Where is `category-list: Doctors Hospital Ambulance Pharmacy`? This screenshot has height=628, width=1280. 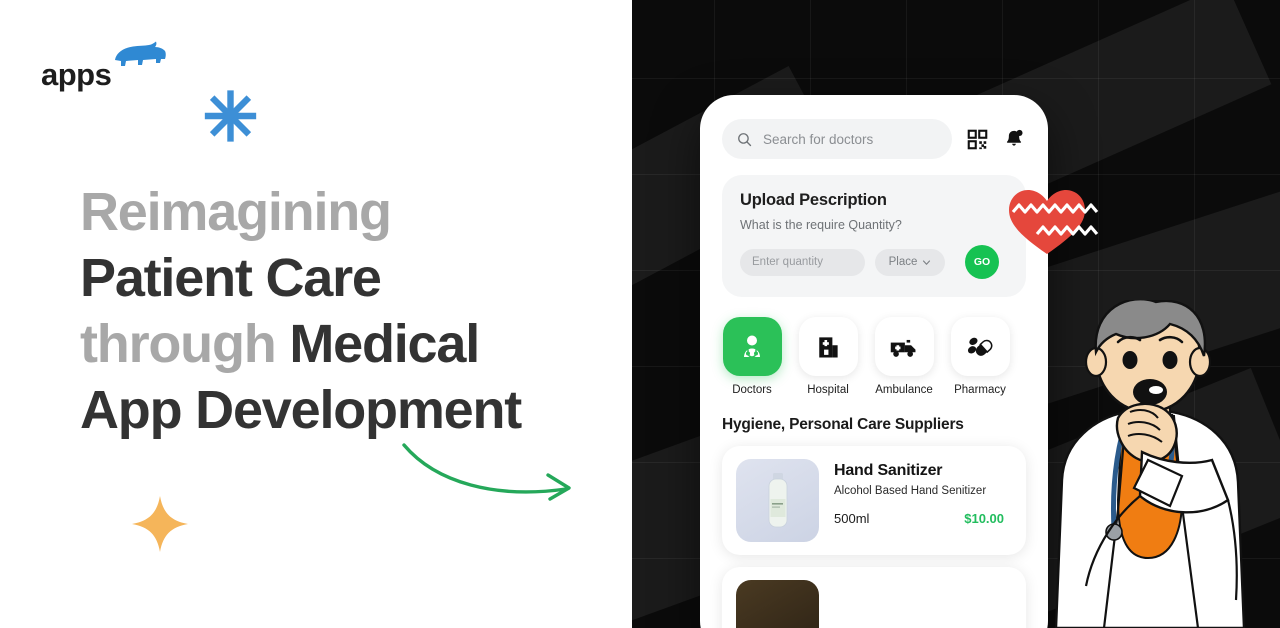
category-list: Doctors Hospital Ambulance Pharmacy is located at coordinates (874, 356).